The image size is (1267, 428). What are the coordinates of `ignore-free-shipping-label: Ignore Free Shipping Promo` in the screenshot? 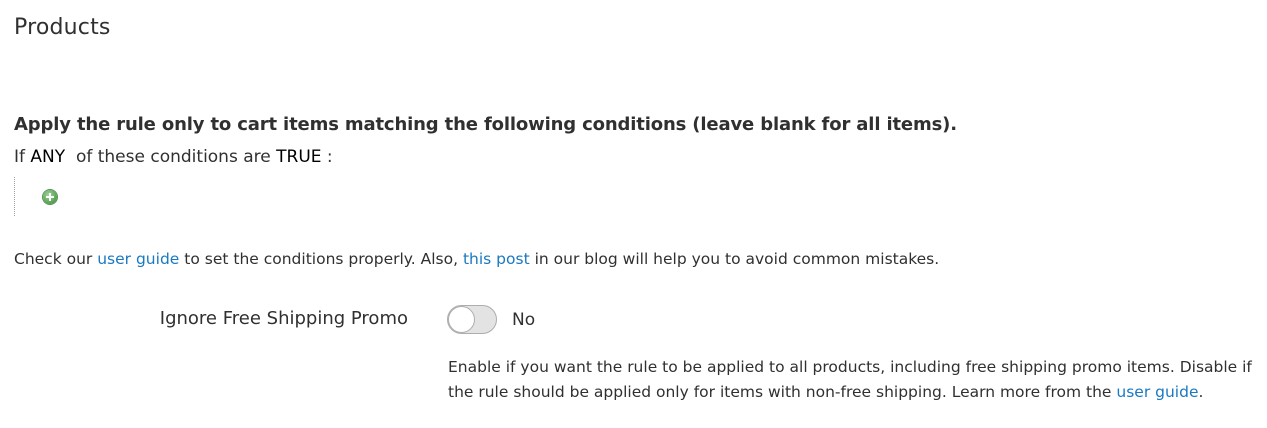 It's located at (283, 318).